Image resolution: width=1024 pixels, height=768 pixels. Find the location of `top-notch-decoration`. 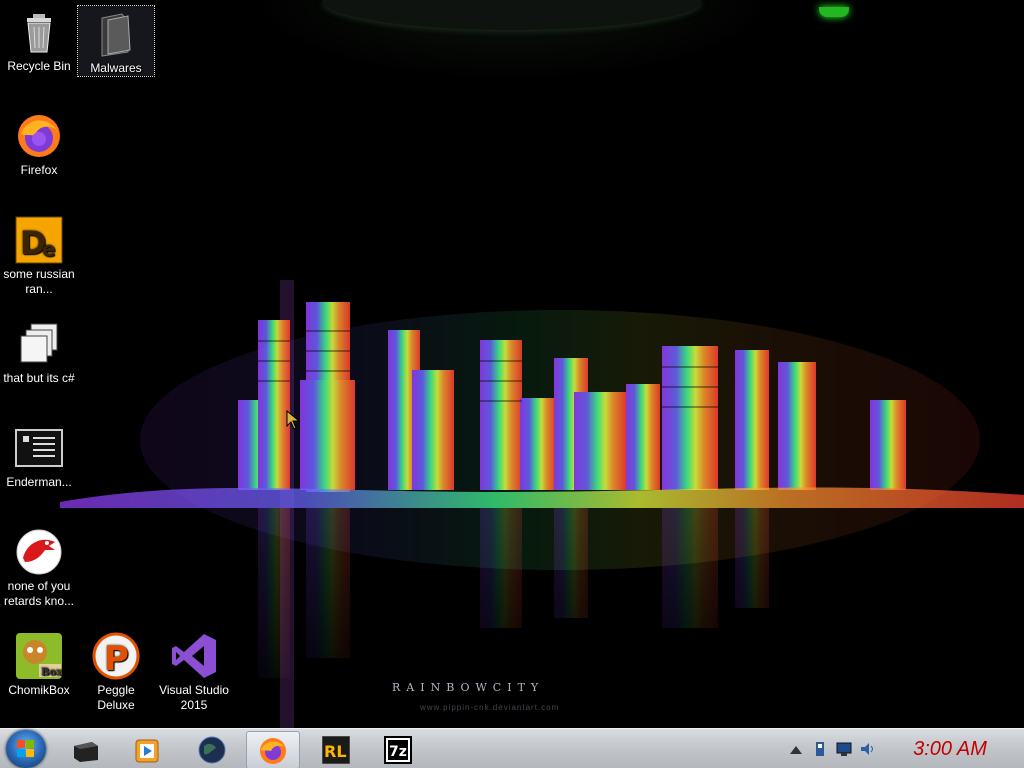

top-notch-decoration is located at coordinates (585, 15).